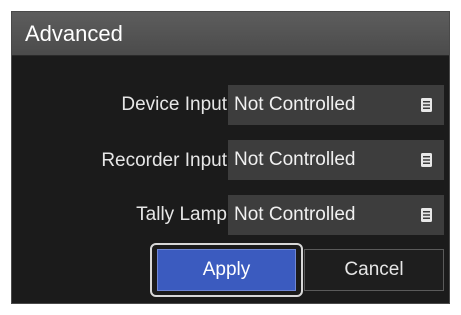 Image resolution: width=461 pixels, height=315 pixels. What do you see at coordinates (174, 104) in the screenshot?
I see `device-input-label: Device Input` at bounding box center [174, 104].